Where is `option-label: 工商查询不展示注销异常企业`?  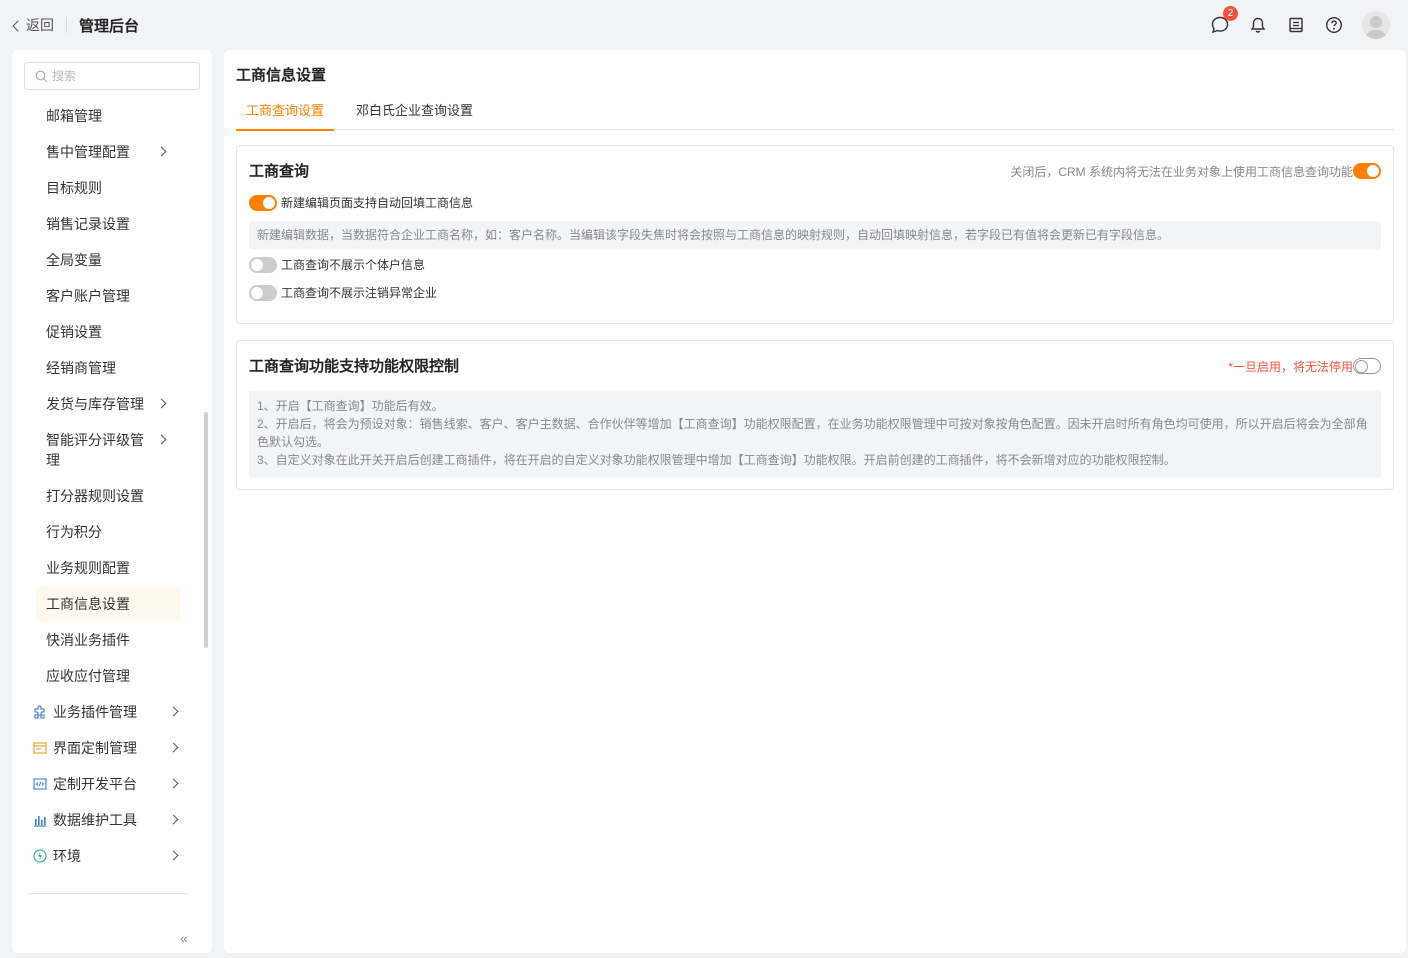 option-label: 工商查询不展示注销异常企业 is located at coordinates (359, 293).